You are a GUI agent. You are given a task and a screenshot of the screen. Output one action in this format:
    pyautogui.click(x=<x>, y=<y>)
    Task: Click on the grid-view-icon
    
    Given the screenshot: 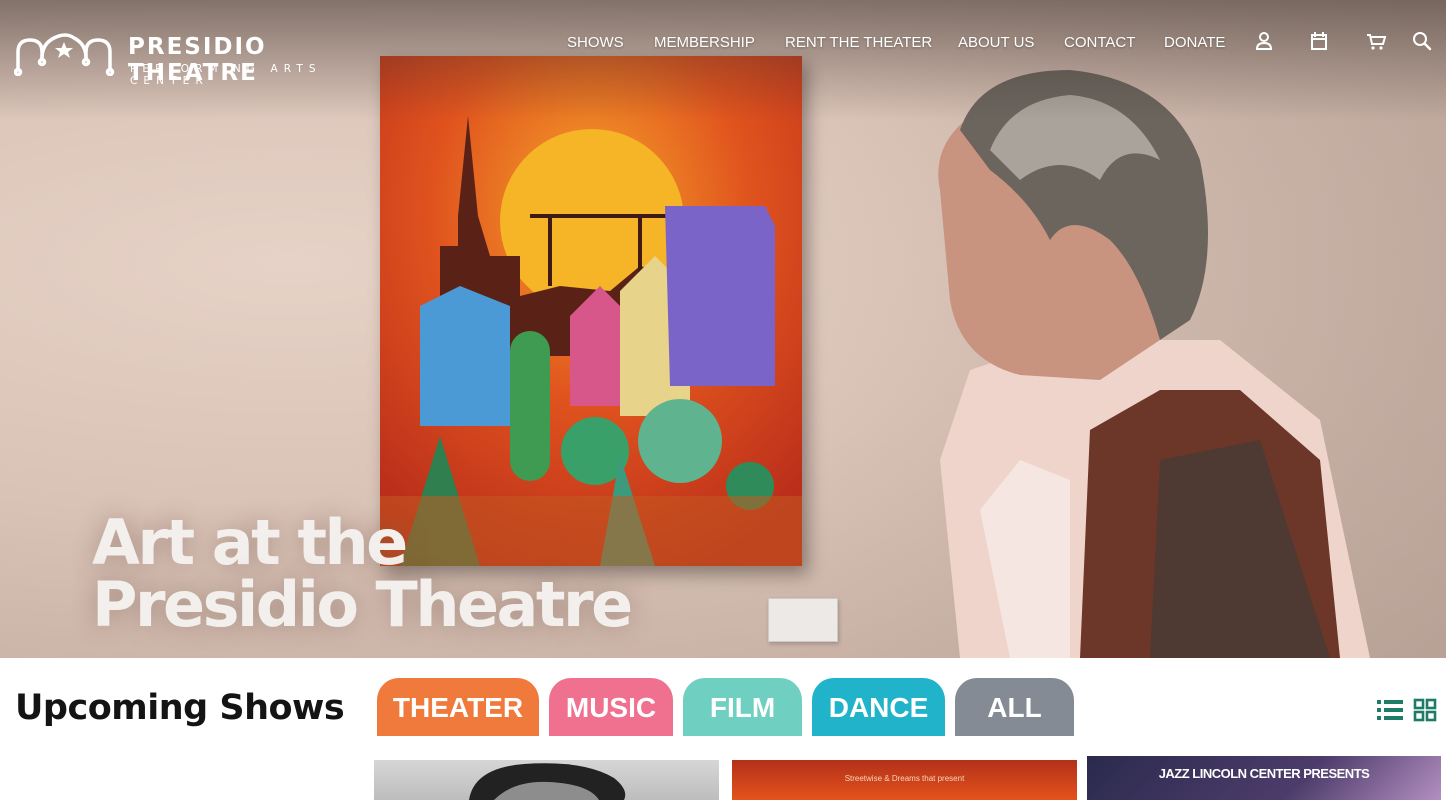 What is the action you would take?
    pyautogui.click(x=1425, y=710)
    